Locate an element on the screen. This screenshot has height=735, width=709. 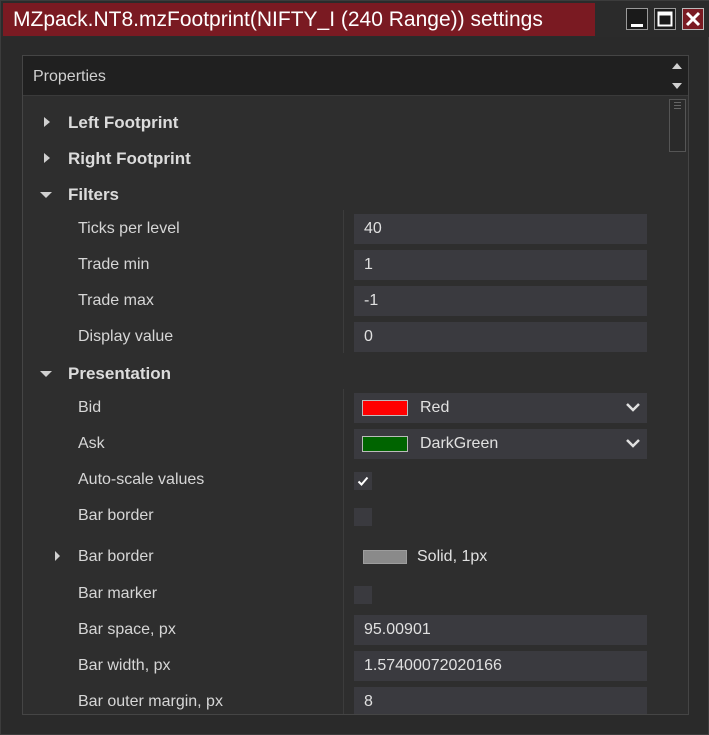
property-bar-outer-margin: Bar outer margin, px 8 is located at coordinates (344, 700).